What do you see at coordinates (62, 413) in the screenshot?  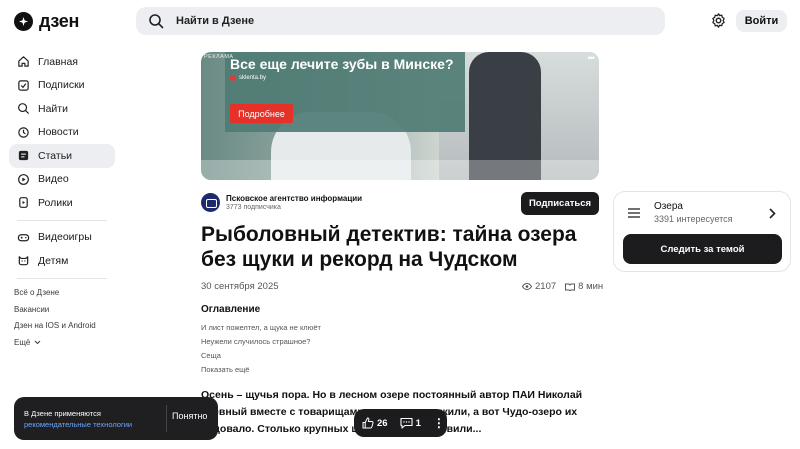 I see `cookie-line: В Дзене применяются` at bounding box center [62, 413].